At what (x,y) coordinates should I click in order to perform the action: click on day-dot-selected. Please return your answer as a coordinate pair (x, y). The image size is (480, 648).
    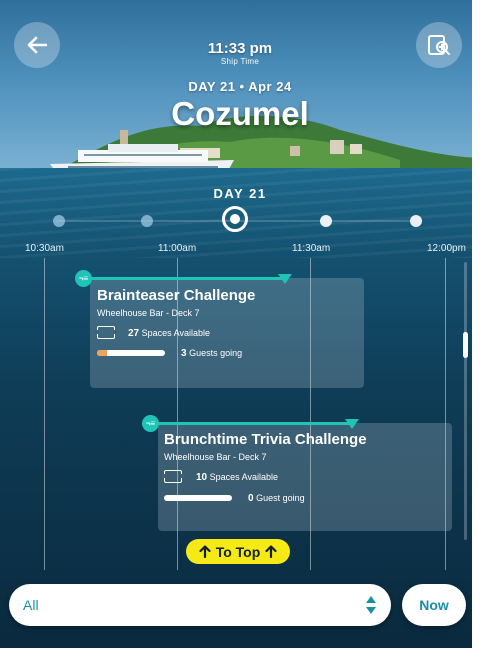
    Looking at the image, I should click on (235, 219).